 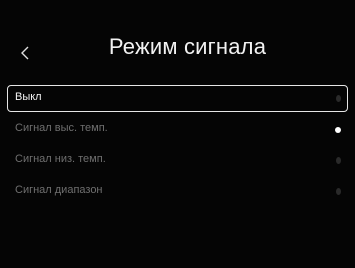 I want to click on back-button, so click(x=25, y=53).